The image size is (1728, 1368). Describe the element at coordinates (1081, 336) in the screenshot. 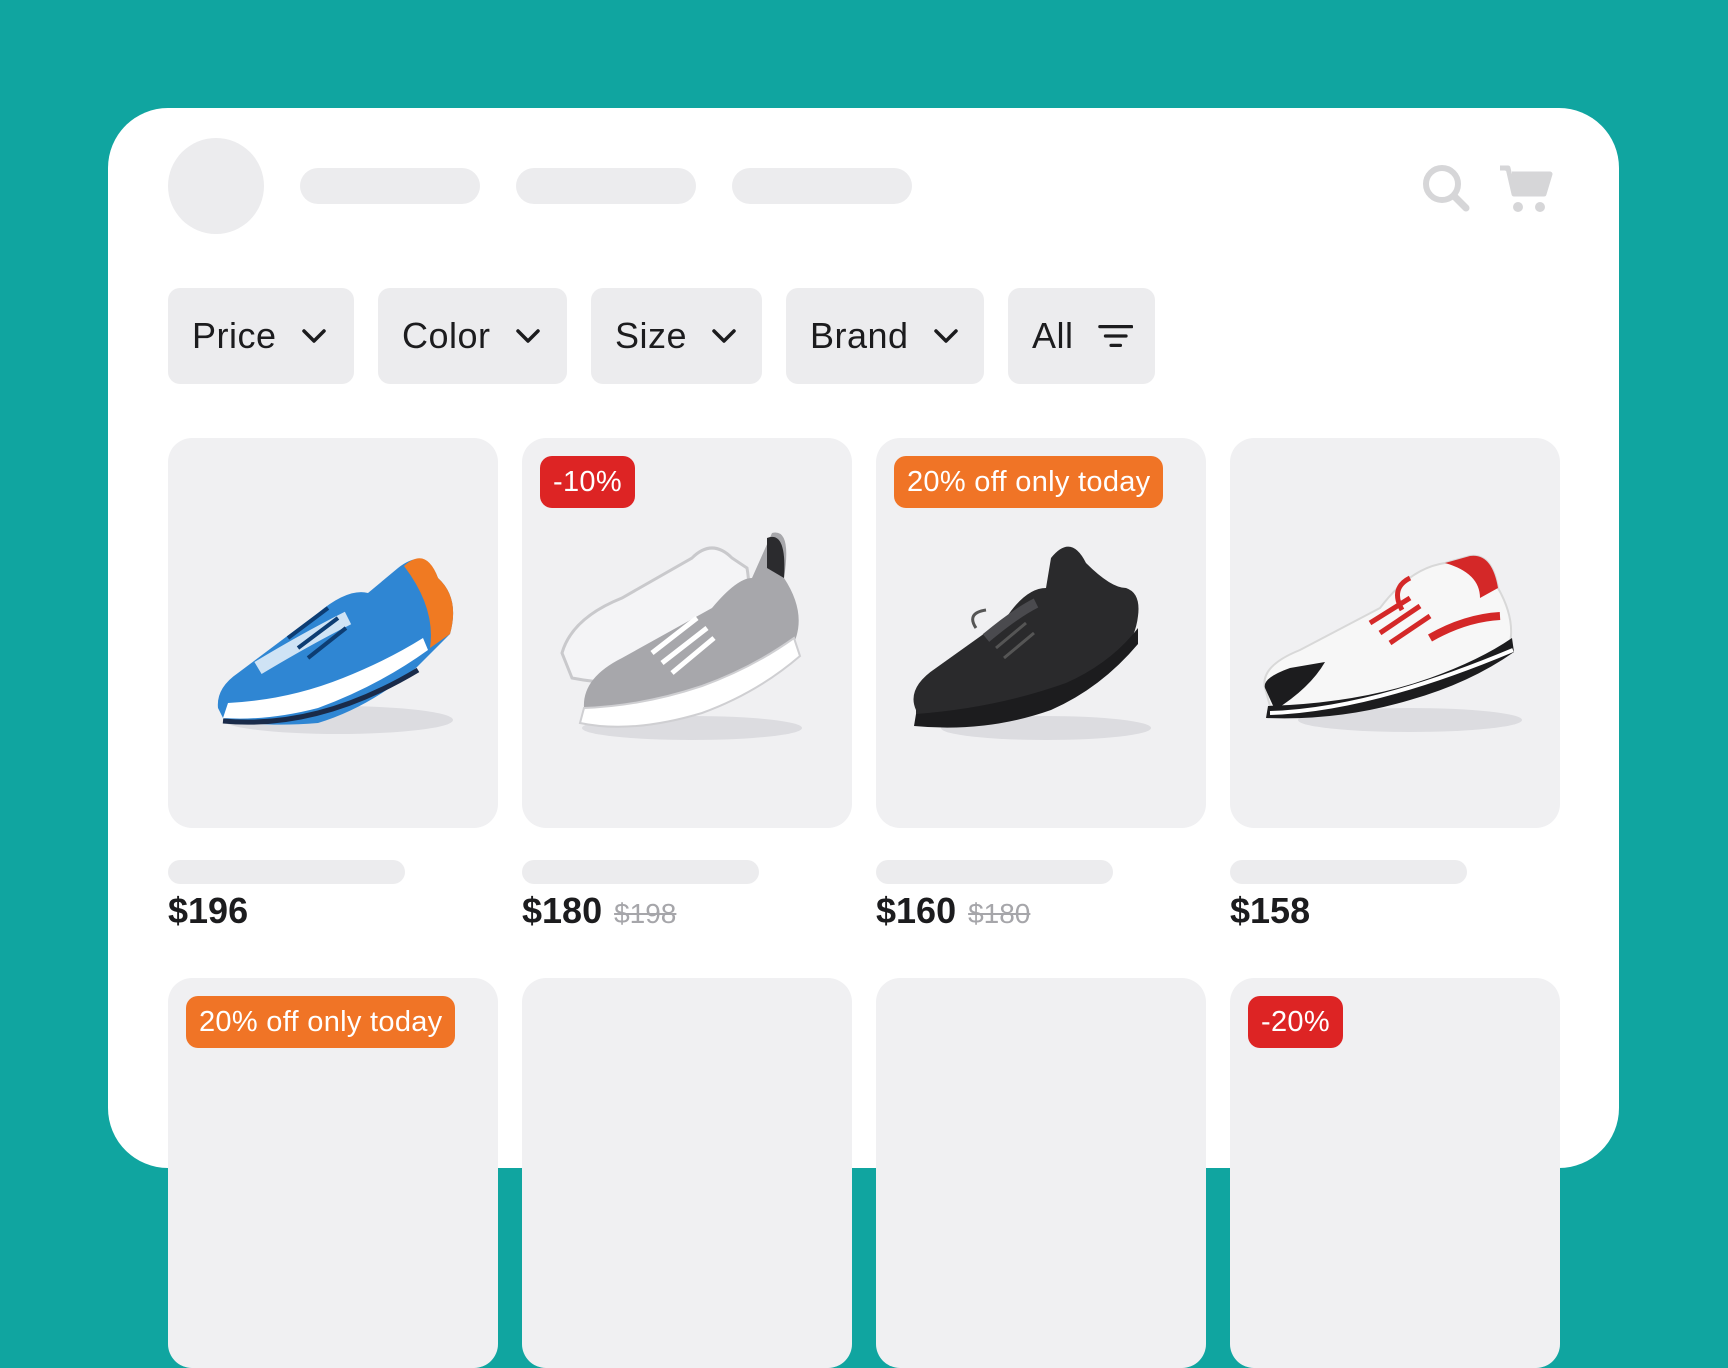

I see `filter-all: All` at that location.